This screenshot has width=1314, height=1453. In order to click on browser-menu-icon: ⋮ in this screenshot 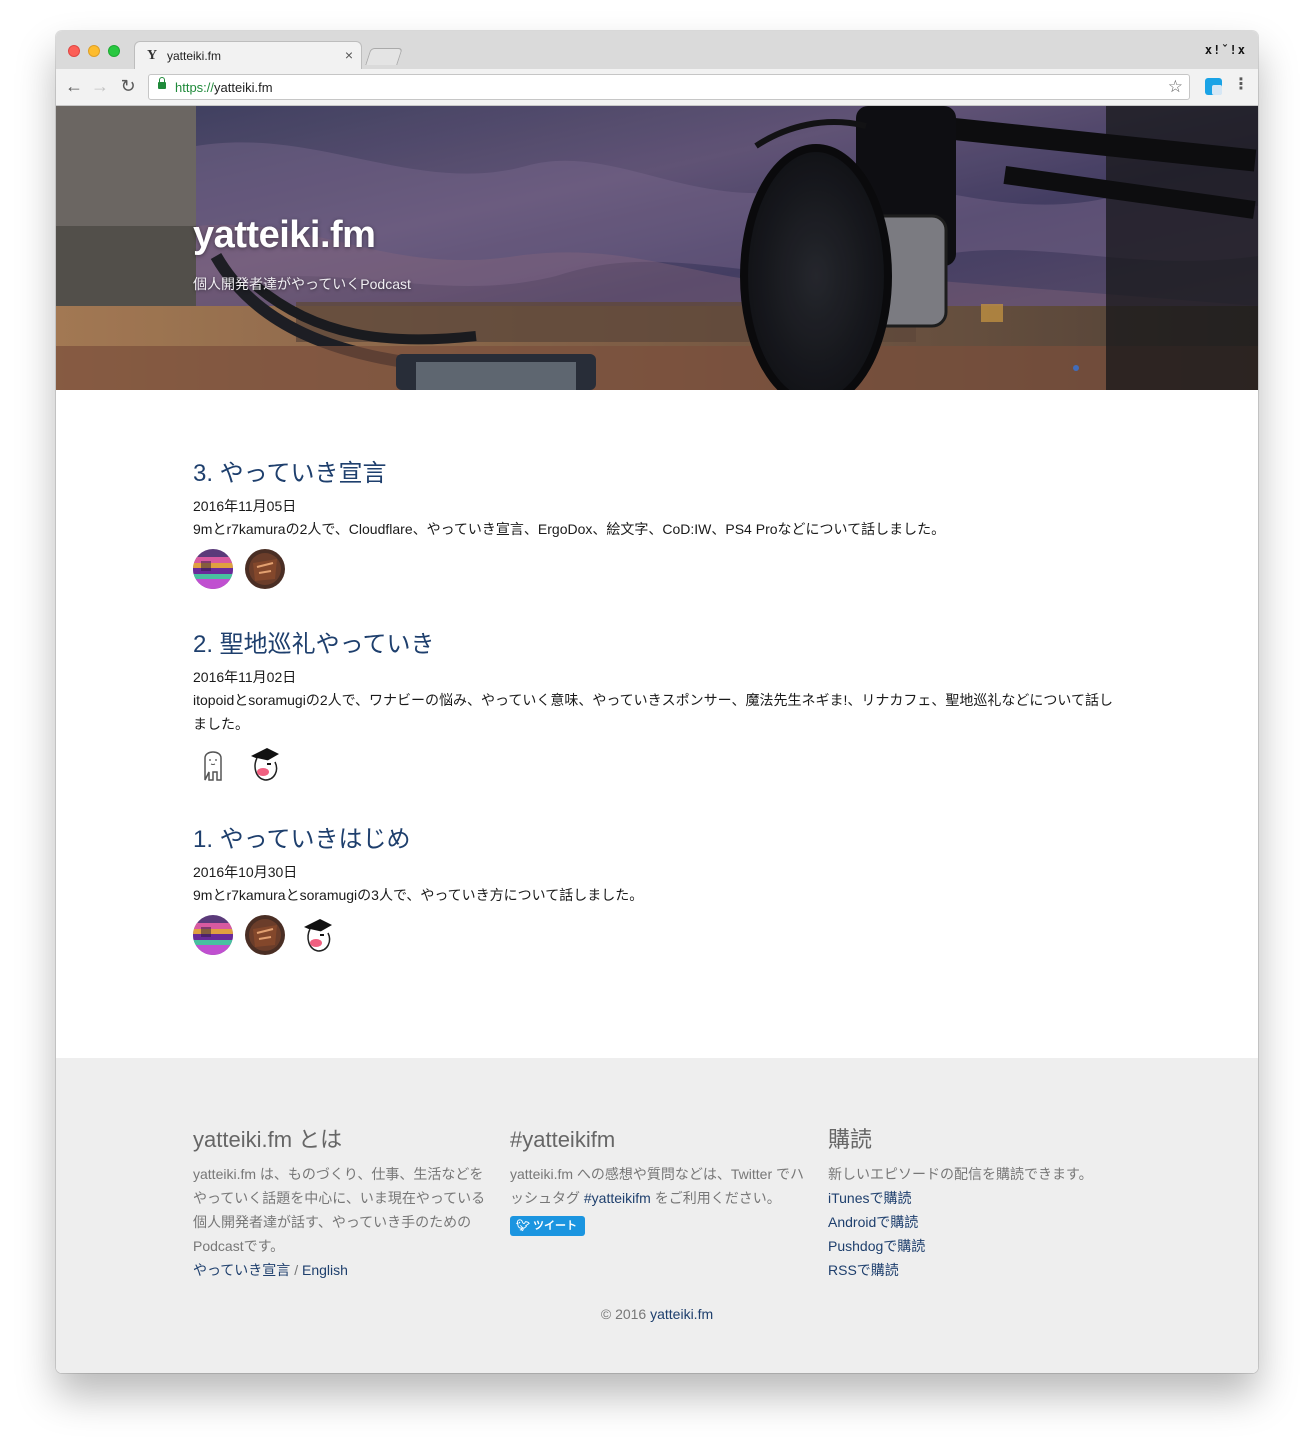, I will do `click(1241, 84)`.